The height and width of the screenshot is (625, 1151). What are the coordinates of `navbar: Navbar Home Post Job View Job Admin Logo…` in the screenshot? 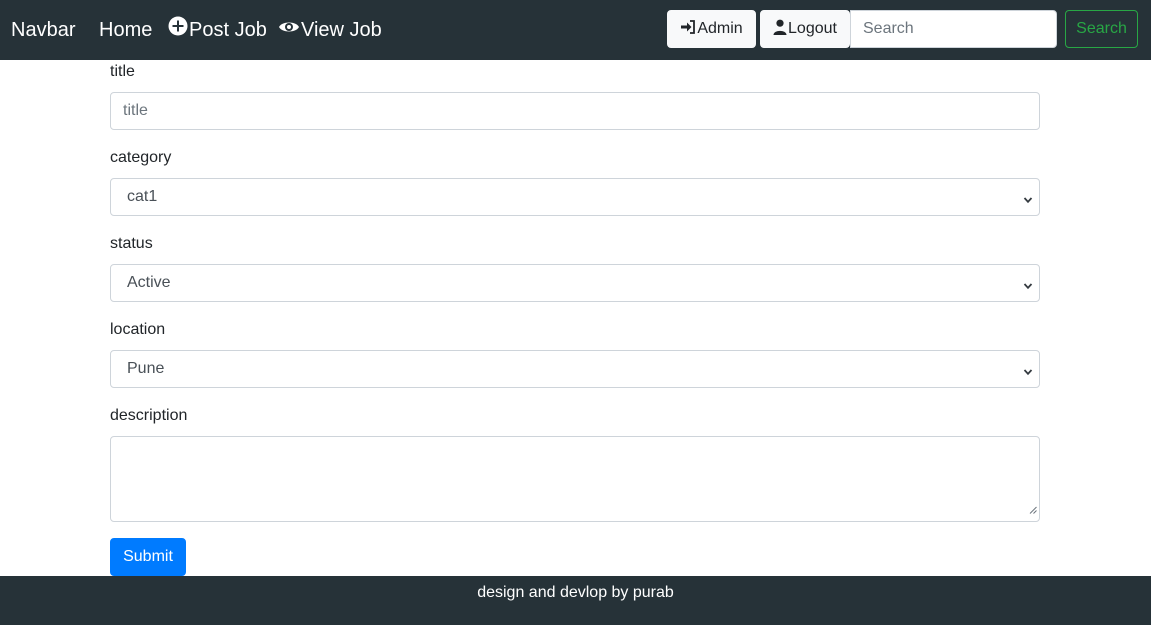 It's located at (575, 30).